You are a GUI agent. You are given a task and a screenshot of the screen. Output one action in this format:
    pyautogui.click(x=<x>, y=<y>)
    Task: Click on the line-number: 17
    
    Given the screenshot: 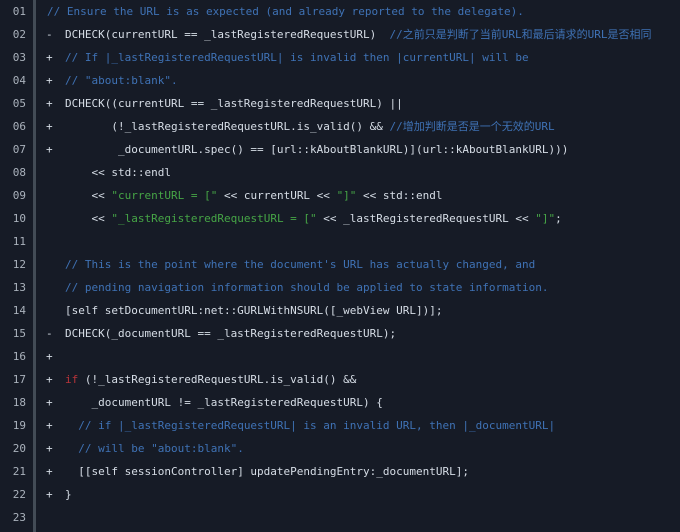 What is the action you would take?
    pyautogui.click(x=19, y=379)
    